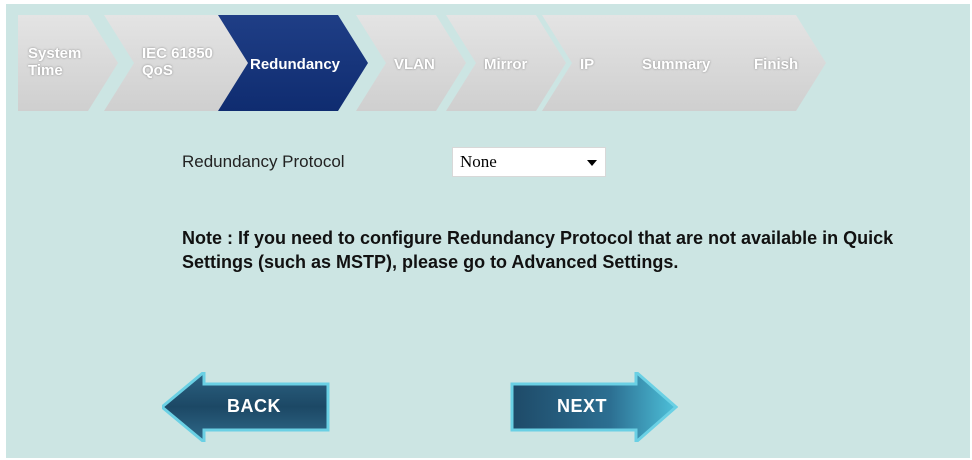  I want to click on next-button-label: NEXT, so click(581, 406).